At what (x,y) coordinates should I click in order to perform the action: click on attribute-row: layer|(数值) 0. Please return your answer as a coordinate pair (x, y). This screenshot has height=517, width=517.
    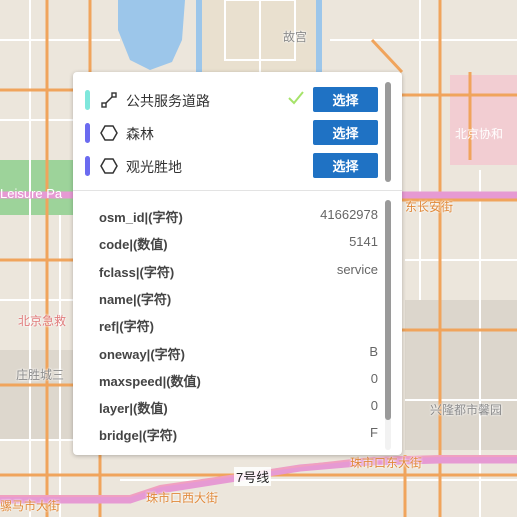
    Looking at the image, I should click on (228, 405).